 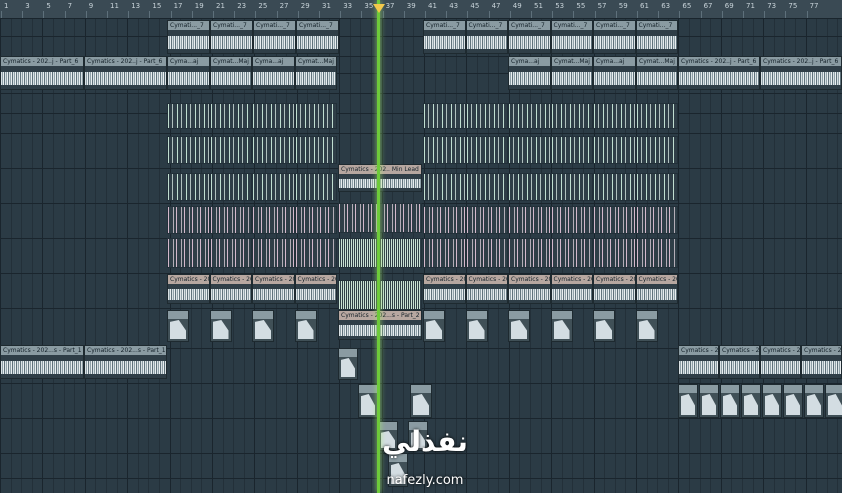 I want to click on playhead, so click(x=378, y=246).